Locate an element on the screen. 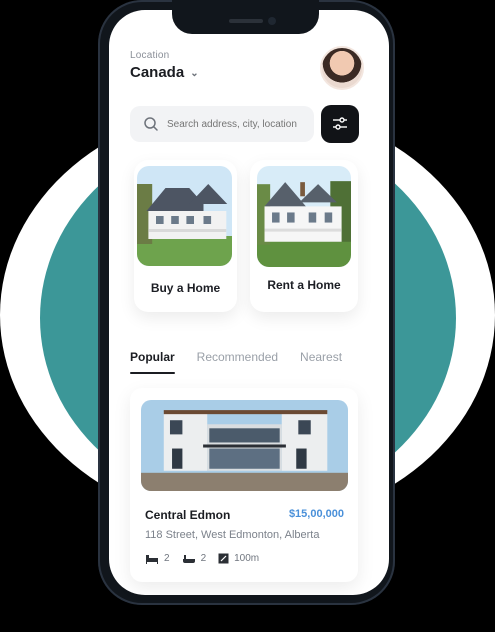 Image resolution: width=495 pixels, height=632 pixels. baths-count: 2 is located at coordinates (203, 558).